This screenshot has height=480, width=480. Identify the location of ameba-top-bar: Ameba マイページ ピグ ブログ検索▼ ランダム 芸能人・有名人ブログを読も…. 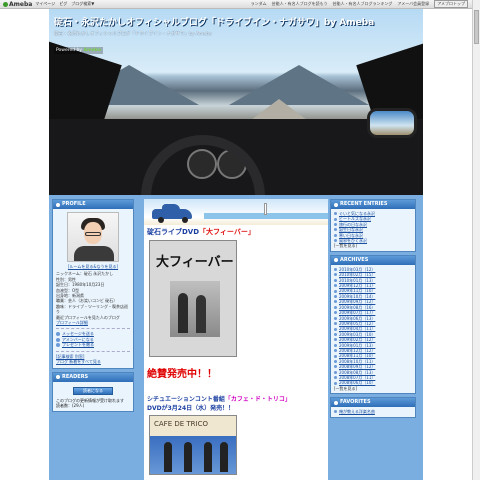
(236, 4).